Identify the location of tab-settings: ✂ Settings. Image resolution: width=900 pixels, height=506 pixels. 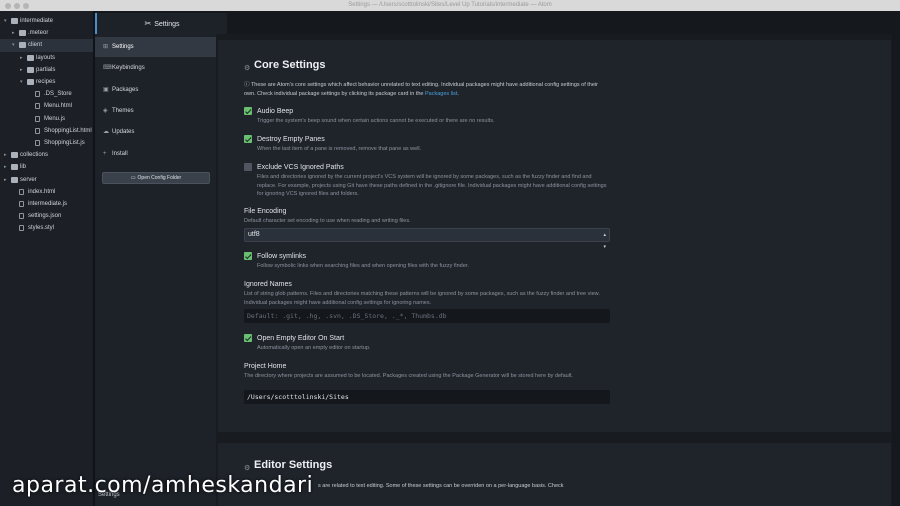
(161, 23).